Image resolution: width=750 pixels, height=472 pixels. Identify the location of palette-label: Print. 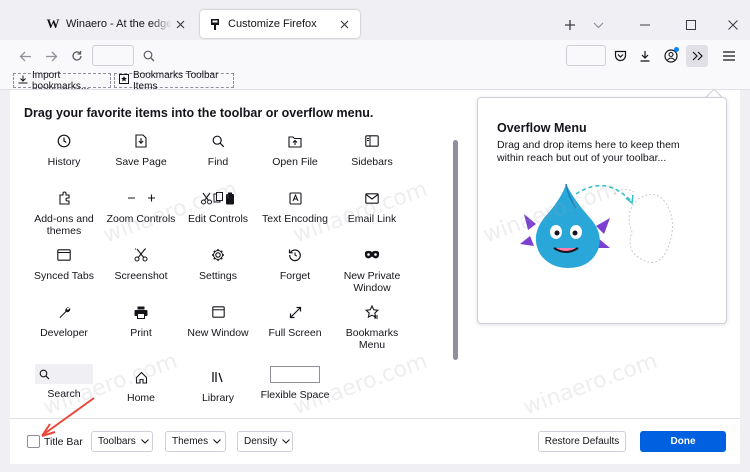
(141, 333).